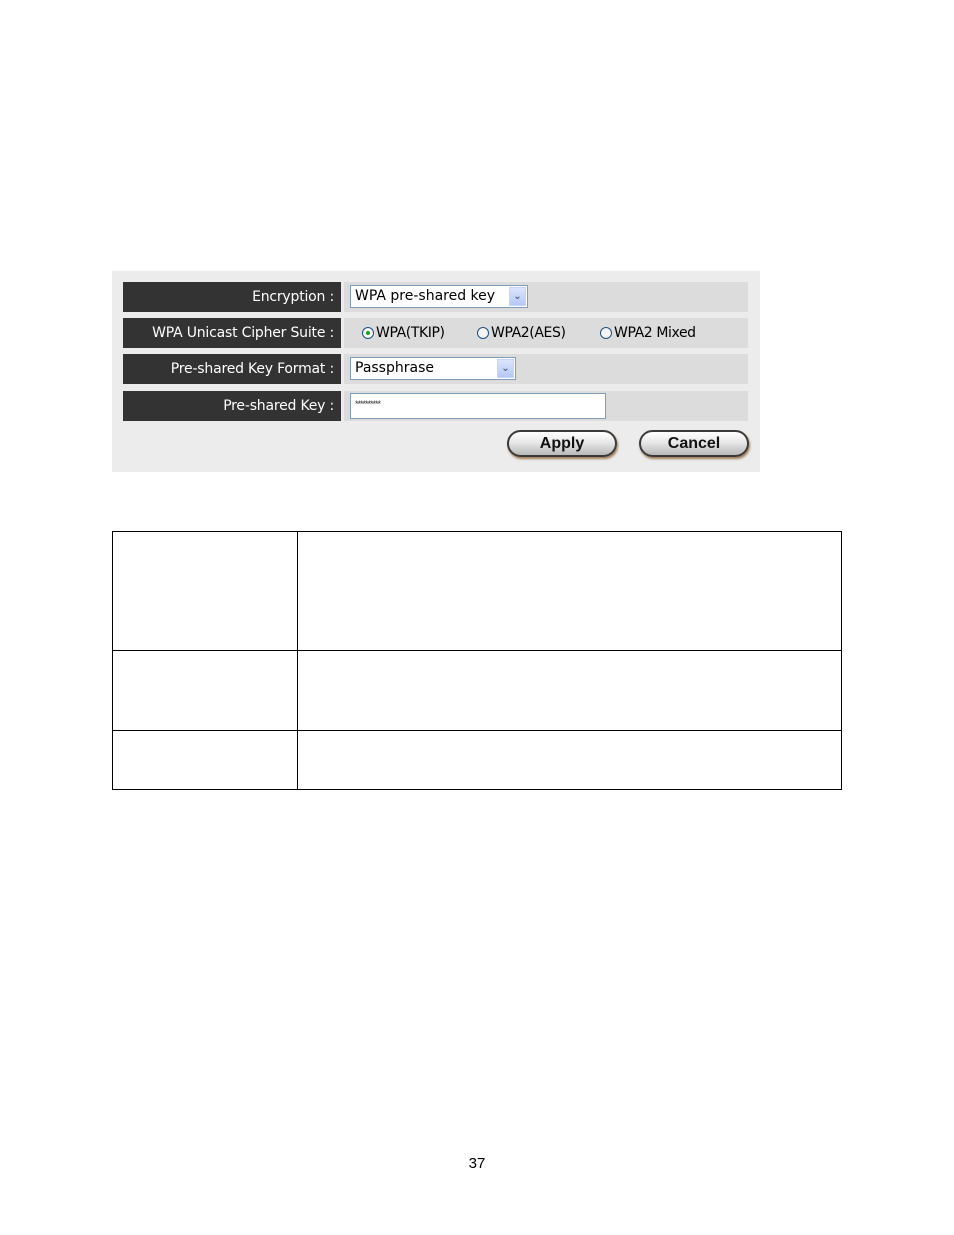 The height and width of the screenshot is (1235, 954). I want to click on encryption-label: Encryption :, so click(232, 297).